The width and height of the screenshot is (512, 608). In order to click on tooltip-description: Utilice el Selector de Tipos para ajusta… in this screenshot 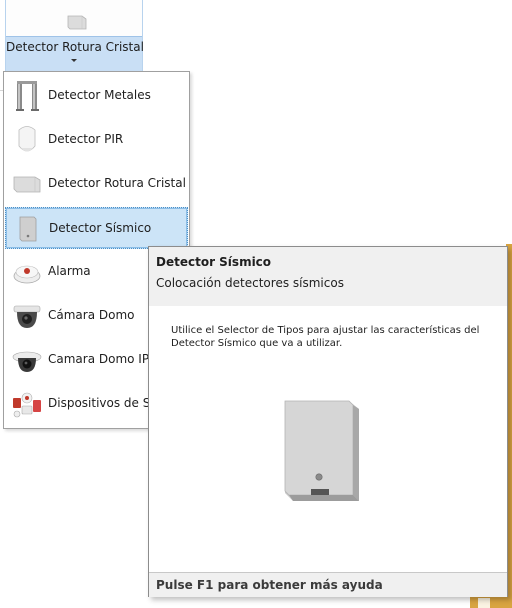, I will do `click(325, 337)`.